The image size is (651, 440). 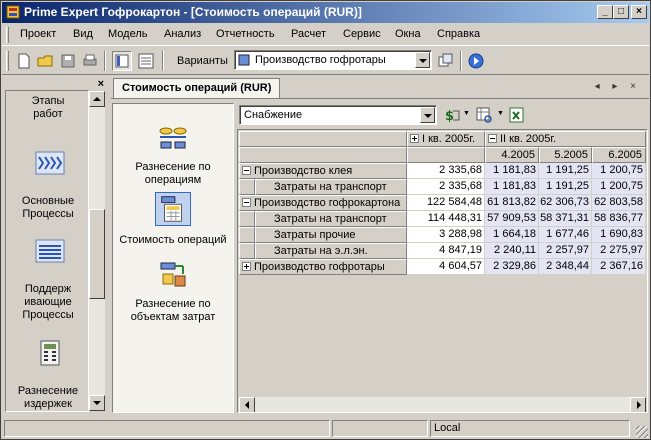 What do you see at coordinates (446, 61) in the screenshot?
I see `variants-manage-button` at bounding box center [446, 61].